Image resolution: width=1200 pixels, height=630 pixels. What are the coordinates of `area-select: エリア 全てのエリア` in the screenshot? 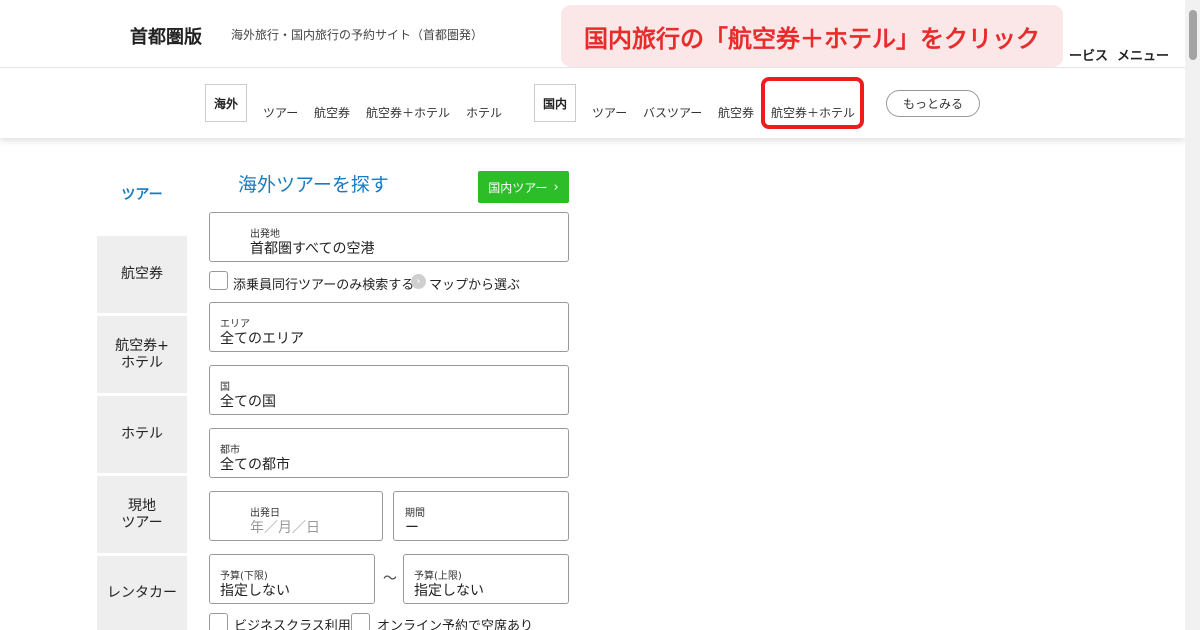 It's located at (389, 327).